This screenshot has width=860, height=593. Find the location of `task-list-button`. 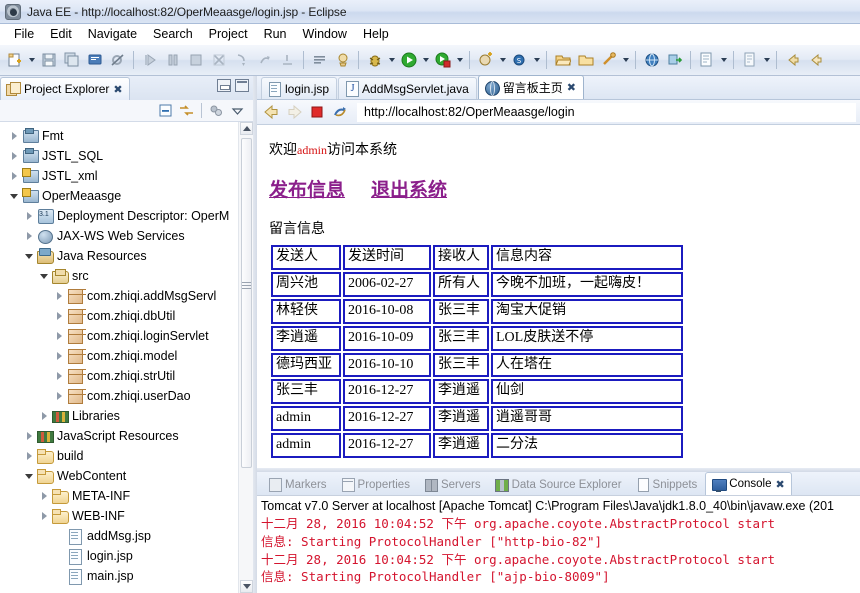

task-list-button is located at coordinates (319, 60).